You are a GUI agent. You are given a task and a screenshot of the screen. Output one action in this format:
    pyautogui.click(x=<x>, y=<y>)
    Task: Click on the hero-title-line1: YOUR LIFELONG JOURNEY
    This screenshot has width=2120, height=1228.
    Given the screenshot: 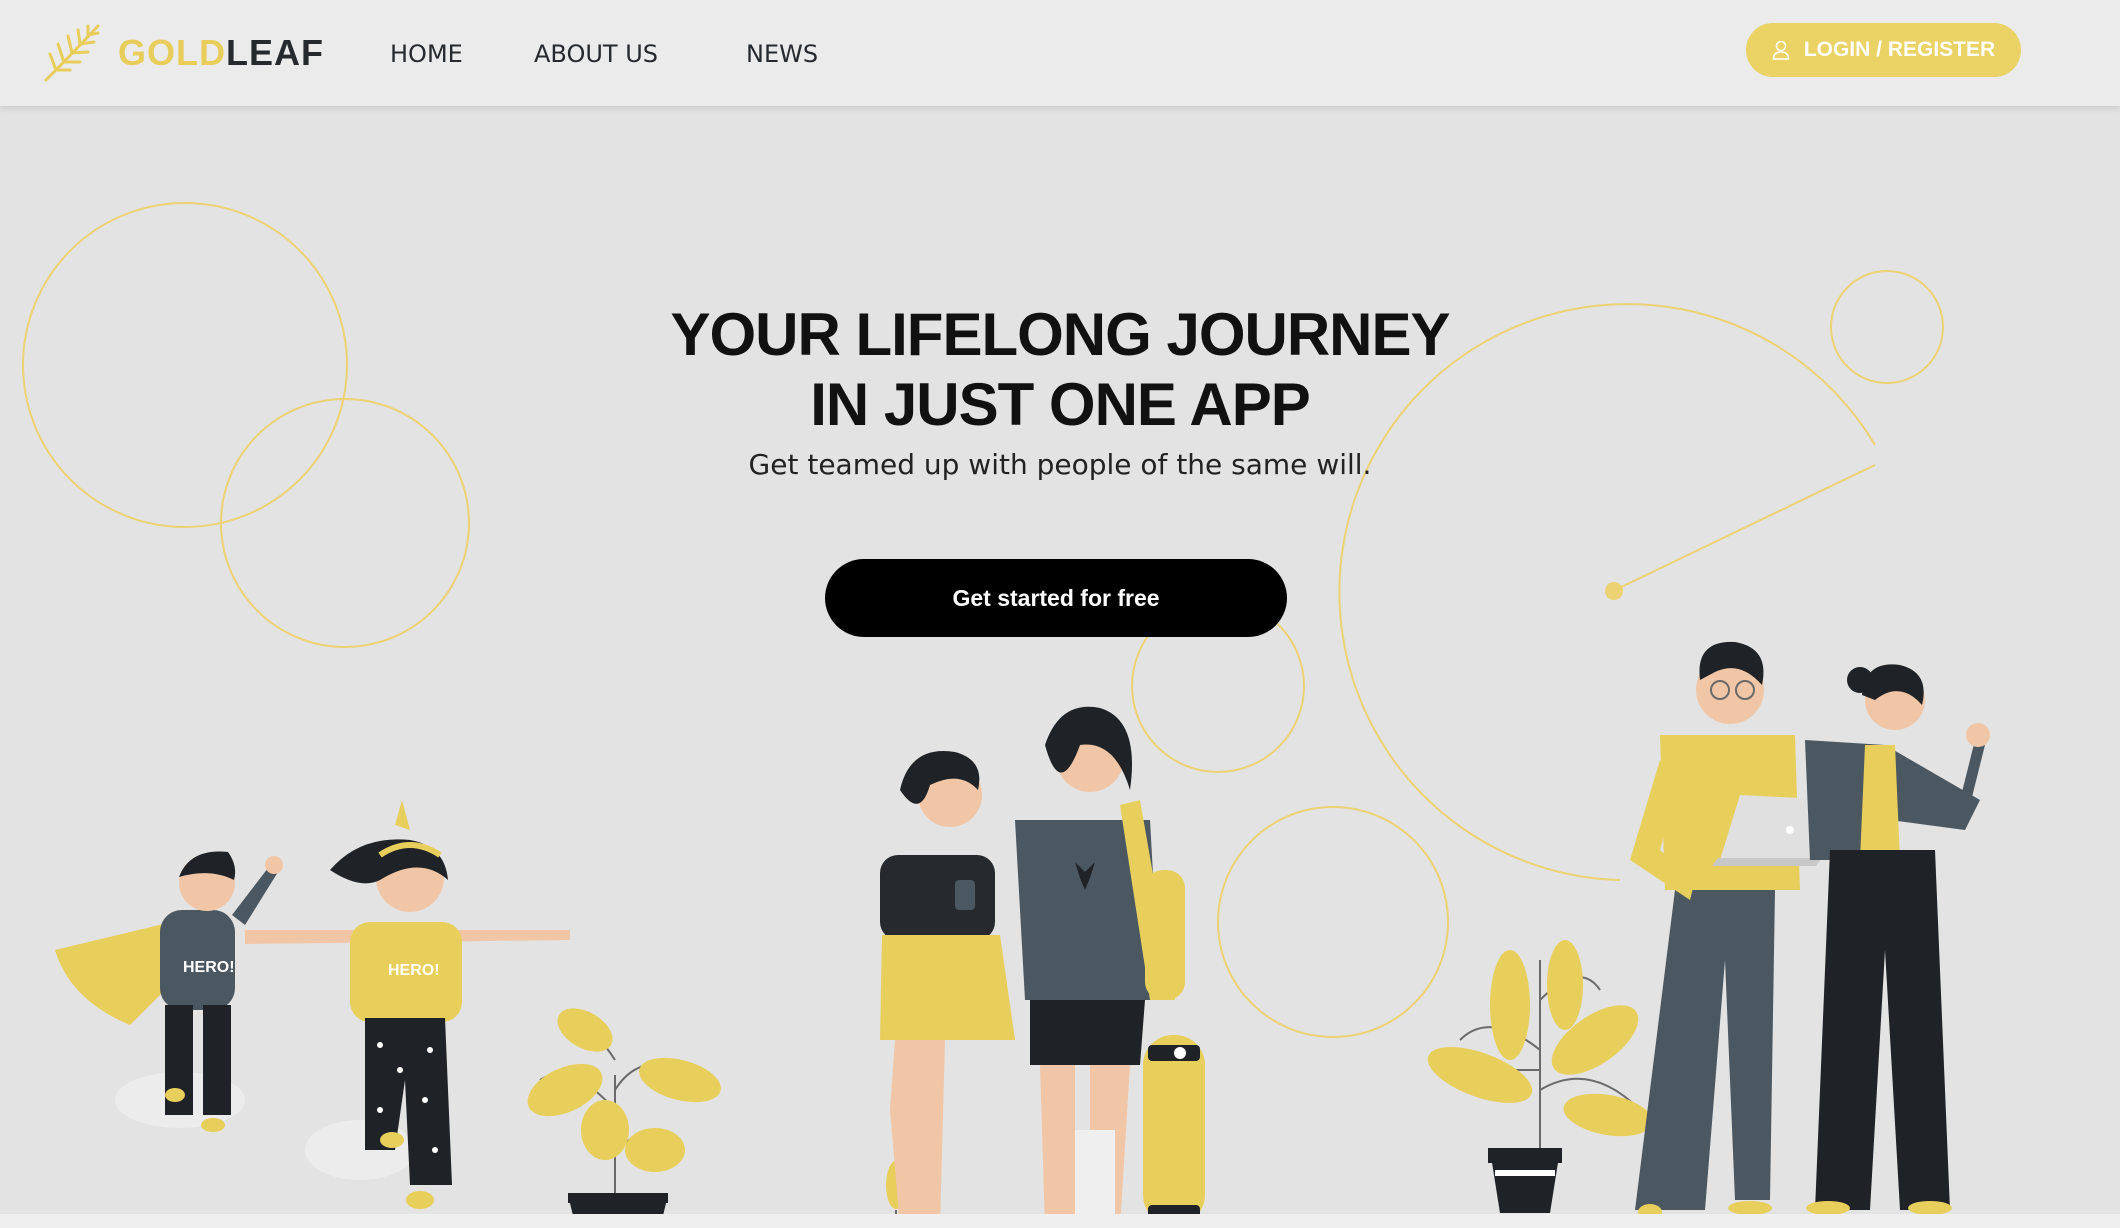 What is the action you would take?
    pyautogui.click(x=1060, y=334)
    